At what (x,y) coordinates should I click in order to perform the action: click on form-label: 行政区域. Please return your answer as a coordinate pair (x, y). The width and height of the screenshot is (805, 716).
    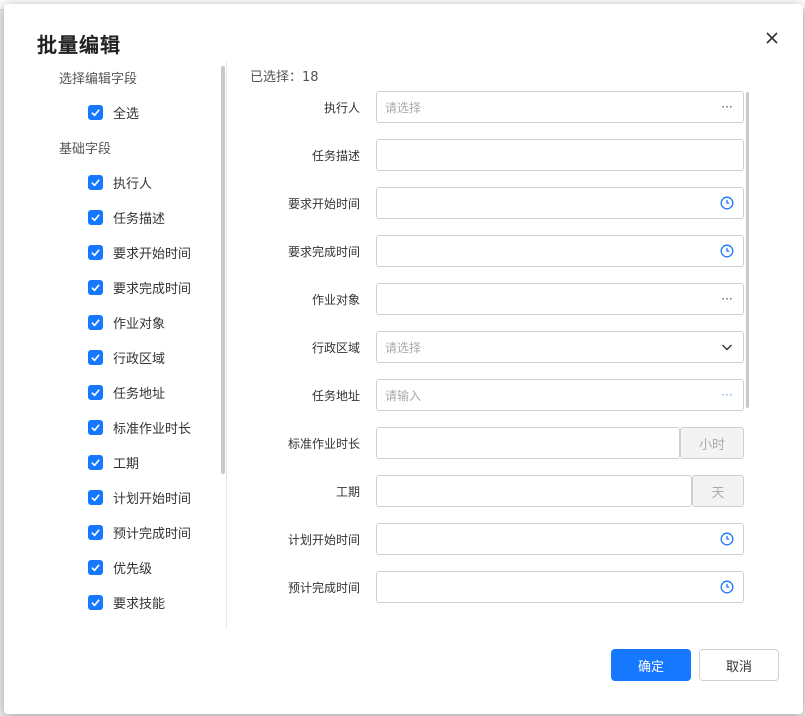
    Looking at the image, I should click on (335, 348).